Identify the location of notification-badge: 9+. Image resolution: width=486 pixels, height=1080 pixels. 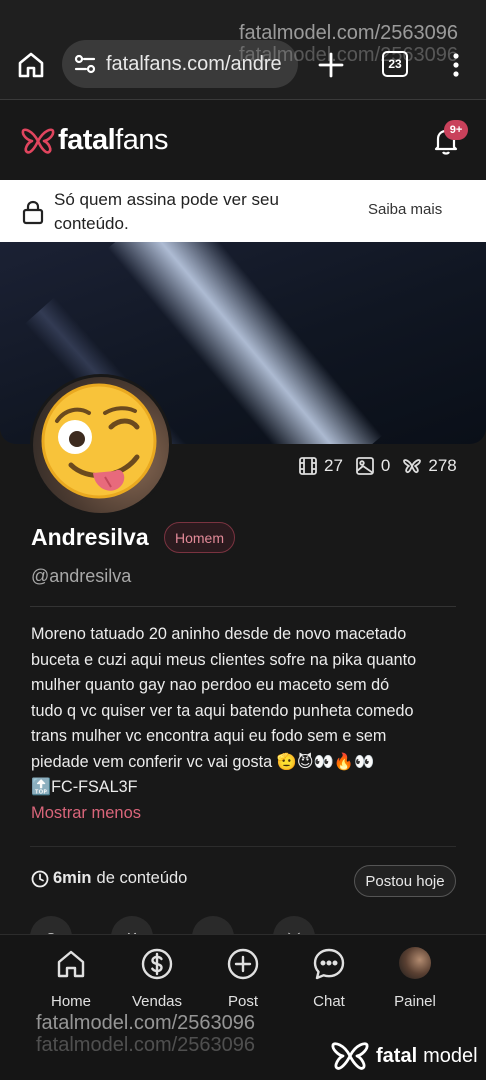
(456, 130).